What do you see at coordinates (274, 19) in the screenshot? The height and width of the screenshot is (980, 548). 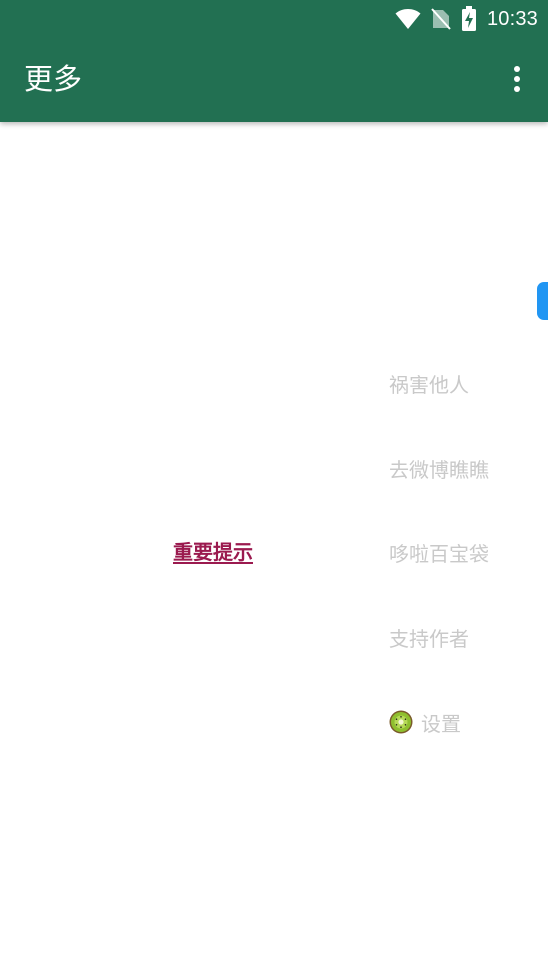 I see `status-bar: 10:33` at bounding box center [274, 19].